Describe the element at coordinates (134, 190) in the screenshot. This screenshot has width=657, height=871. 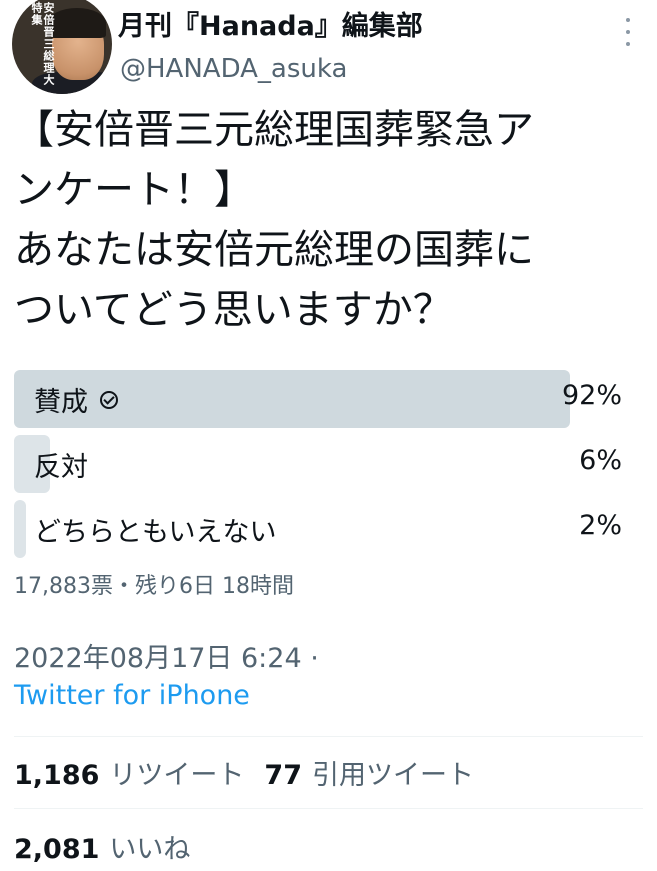
I see `tweet-line: ンケート！】` at that location.